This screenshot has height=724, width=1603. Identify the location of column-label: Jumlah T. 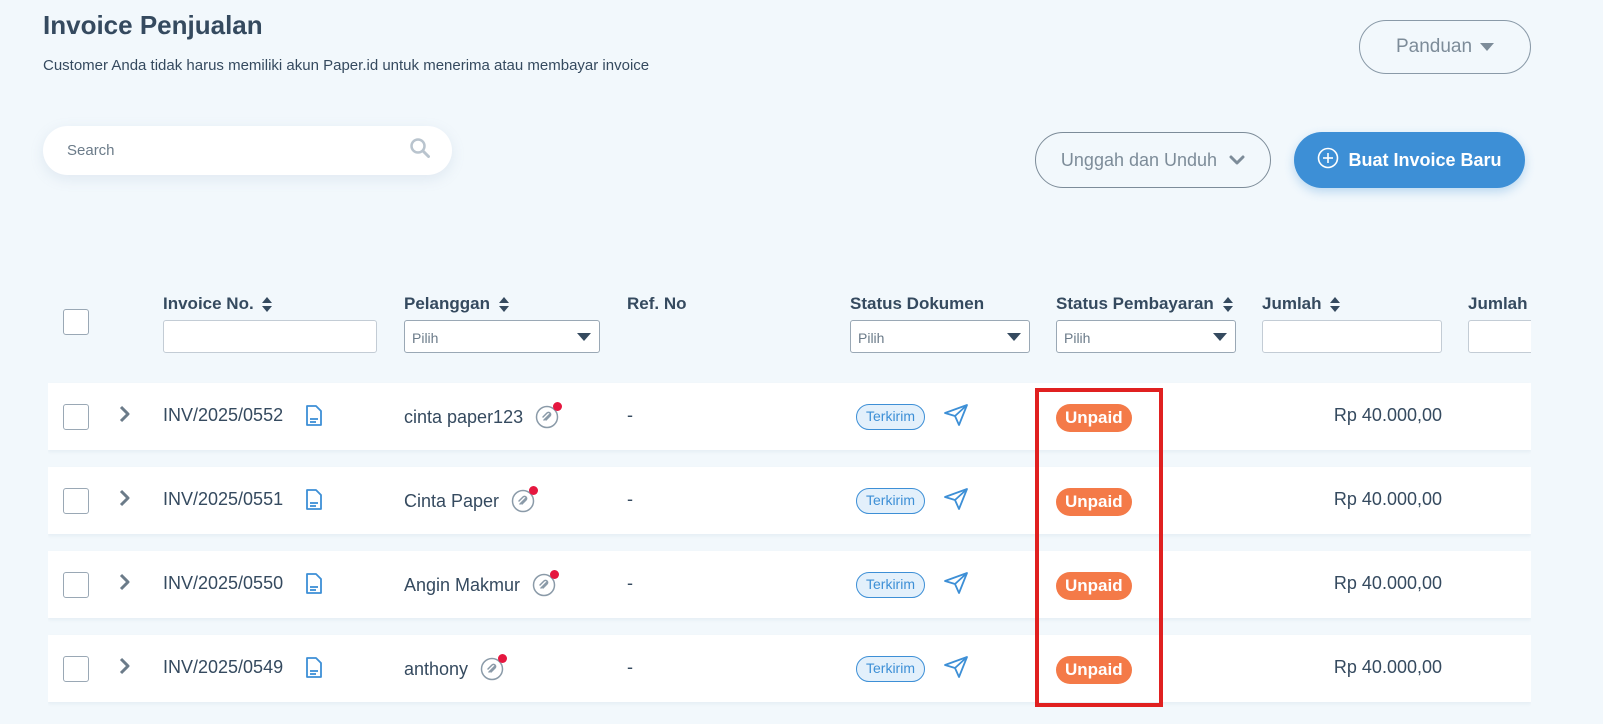
(1499, 303).